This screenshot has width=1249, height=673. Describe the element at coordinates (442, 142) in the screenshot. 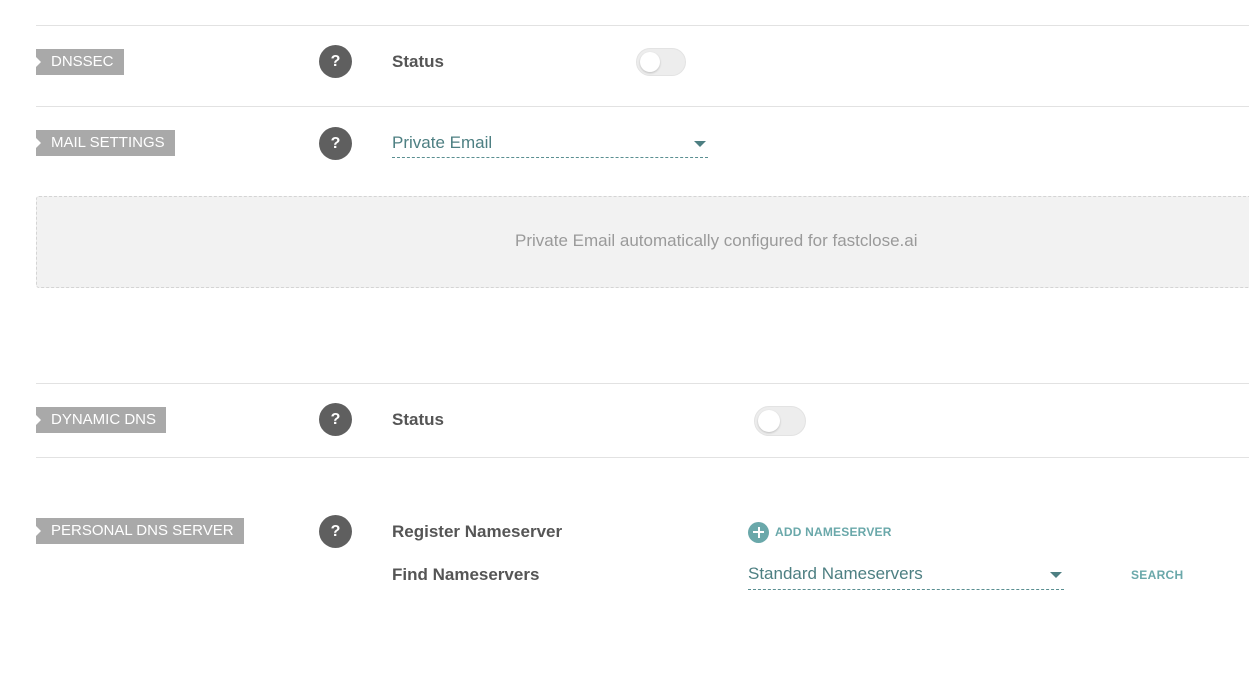

I see `mail-settings-selected-value: Private Email` at that location.